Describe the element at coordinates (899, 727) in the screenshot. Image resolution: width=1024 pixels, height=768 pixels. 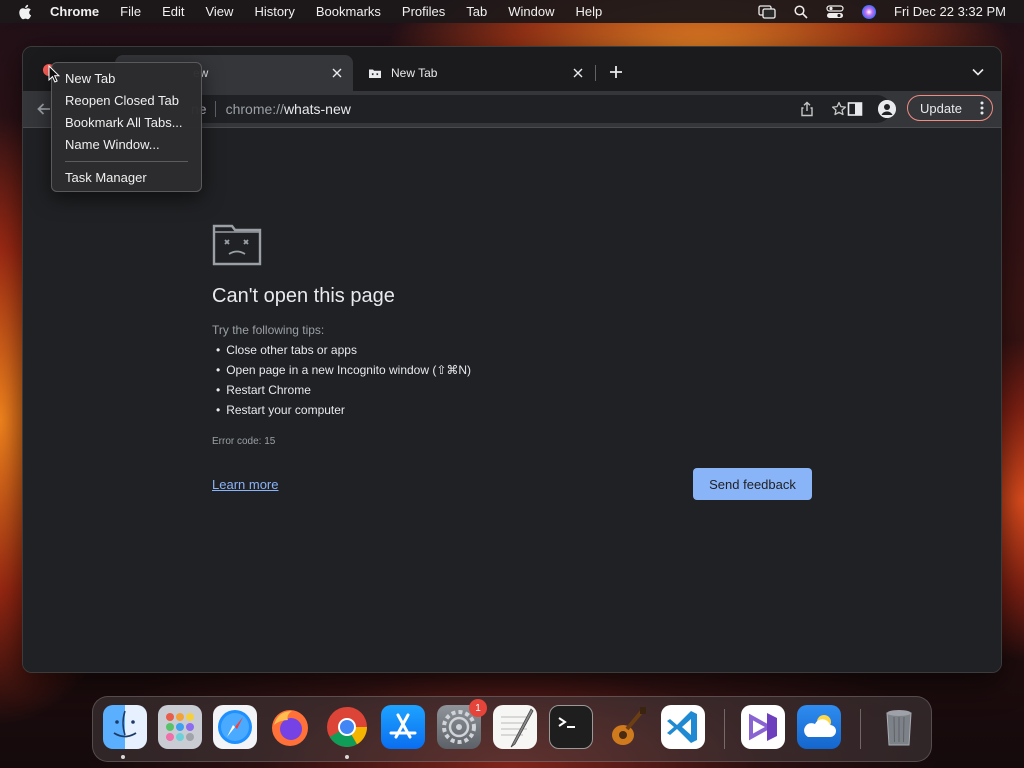
I see `trash-icon` at that location.